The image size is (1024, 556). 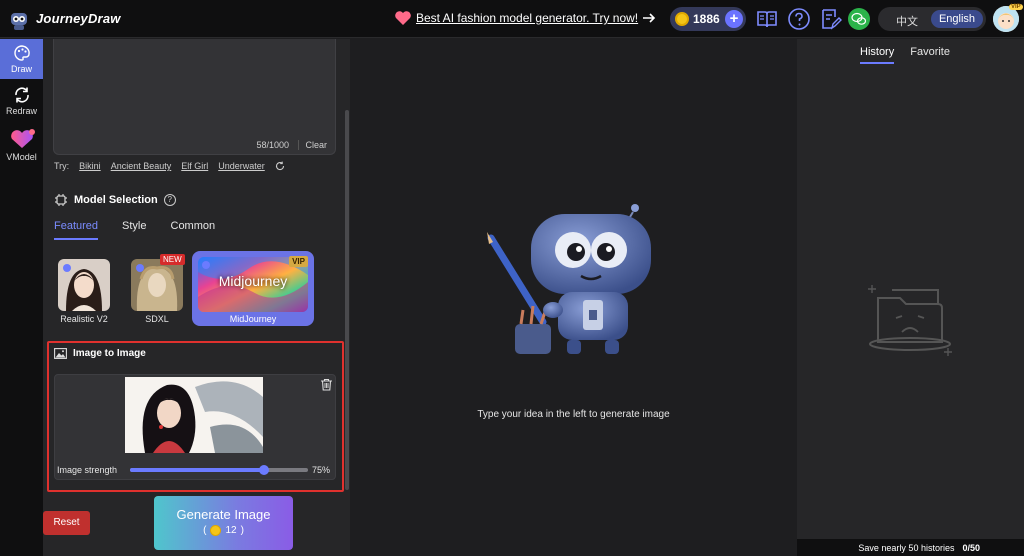 I want to click on slider-fill, so click(x=197, y=470).